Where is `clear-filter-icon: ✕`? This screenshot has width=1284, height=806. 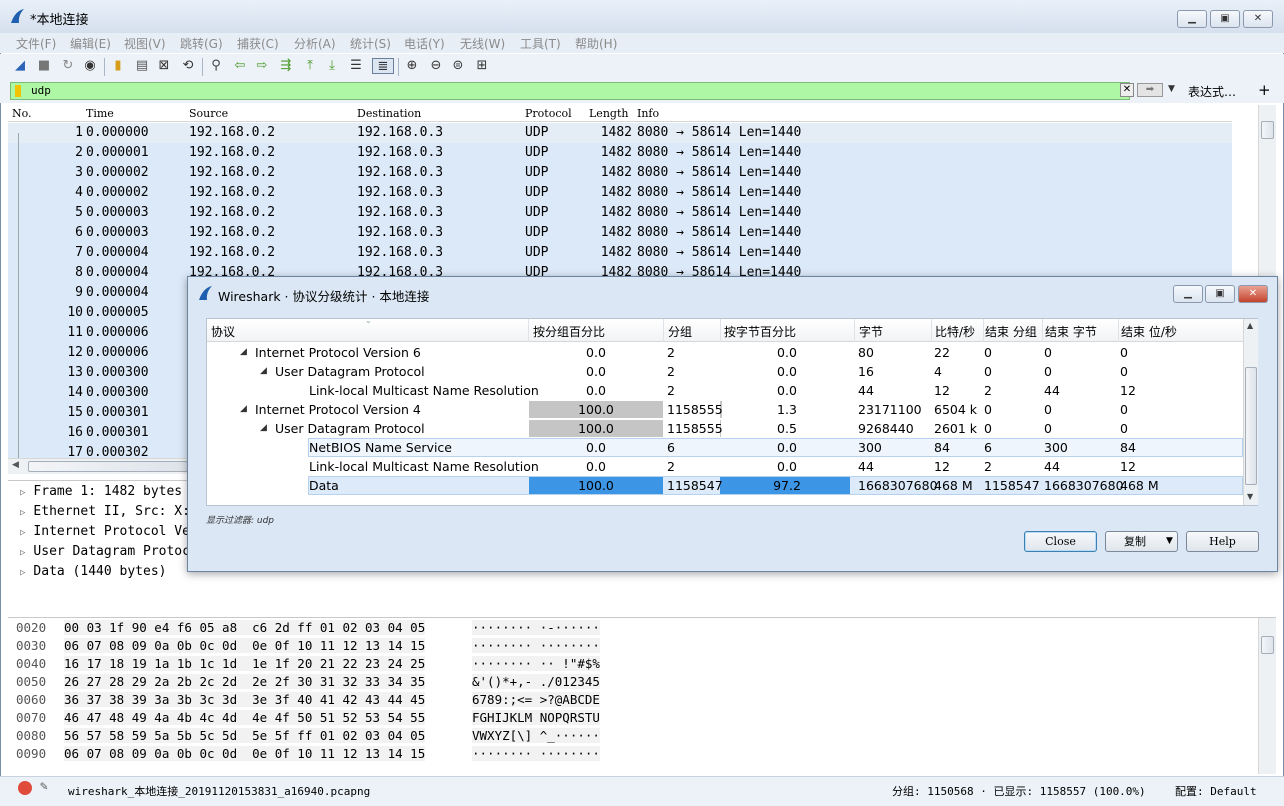 clear-filter-icon: ✕ is located at coordinates (1127, 90).